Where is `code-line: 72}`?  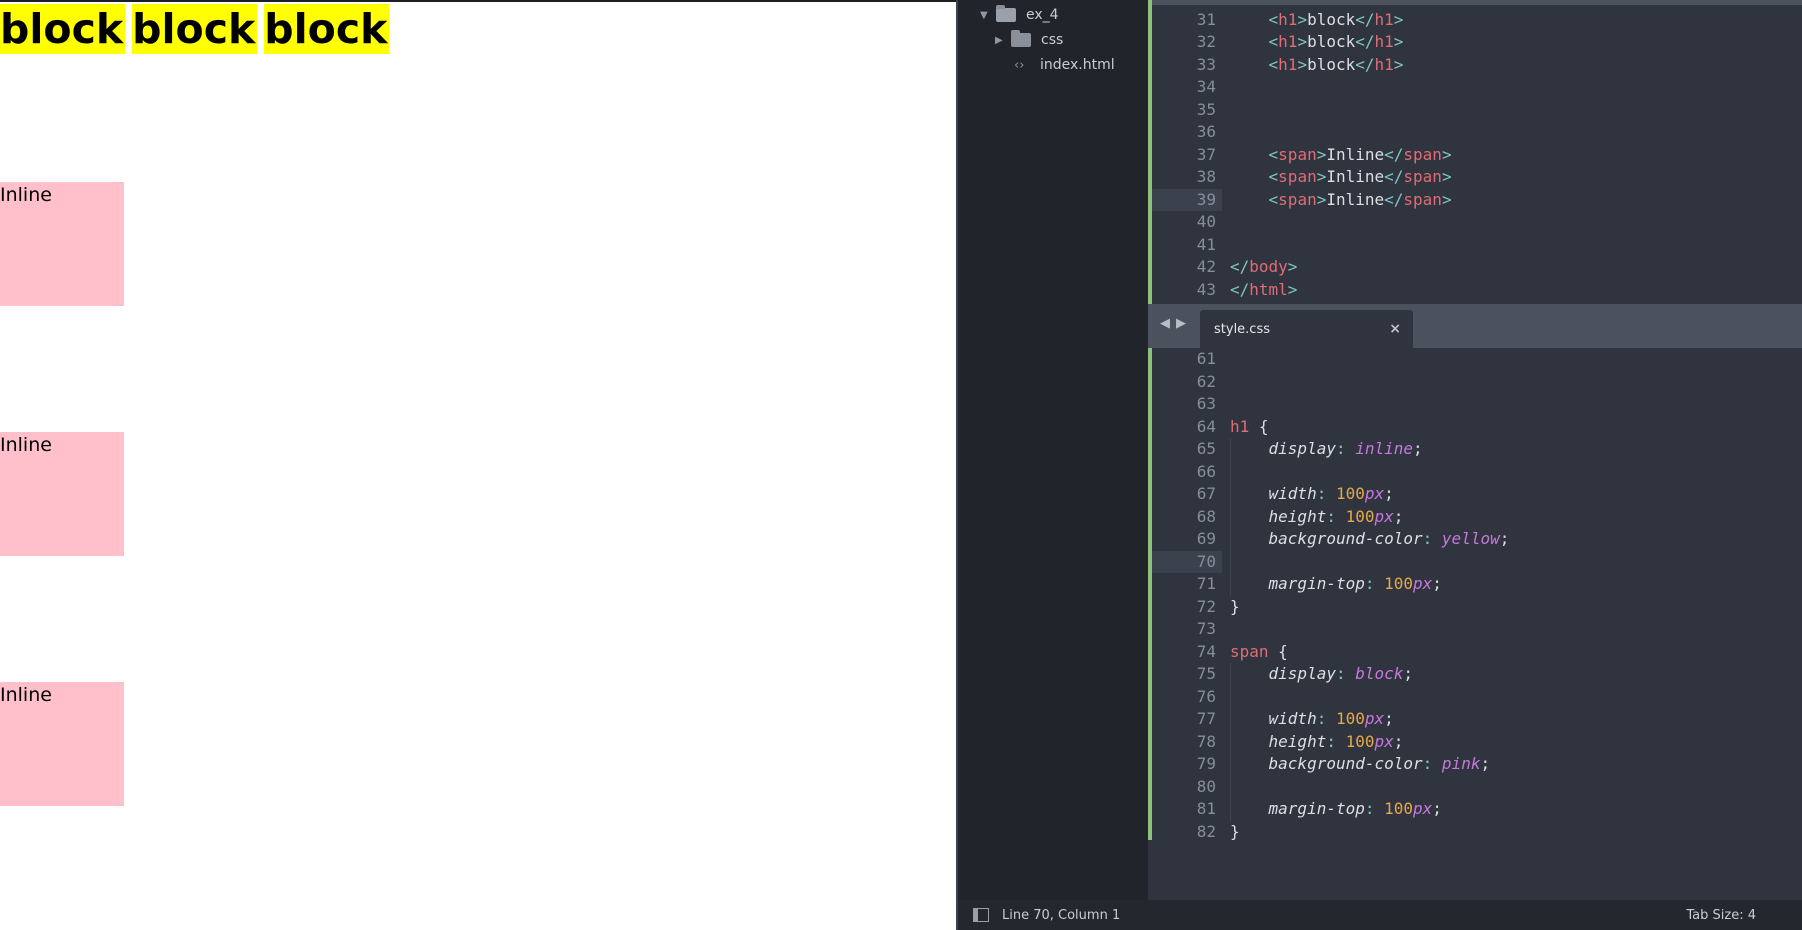
code-line: 72} is located at coordinates (1475, 607).